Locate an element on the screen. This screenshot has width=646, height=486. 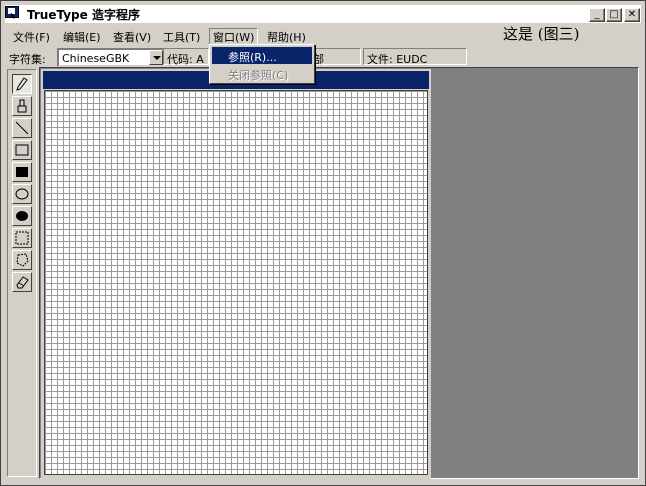
hollow-ellipse-tool is located at coordinates (22, 194).